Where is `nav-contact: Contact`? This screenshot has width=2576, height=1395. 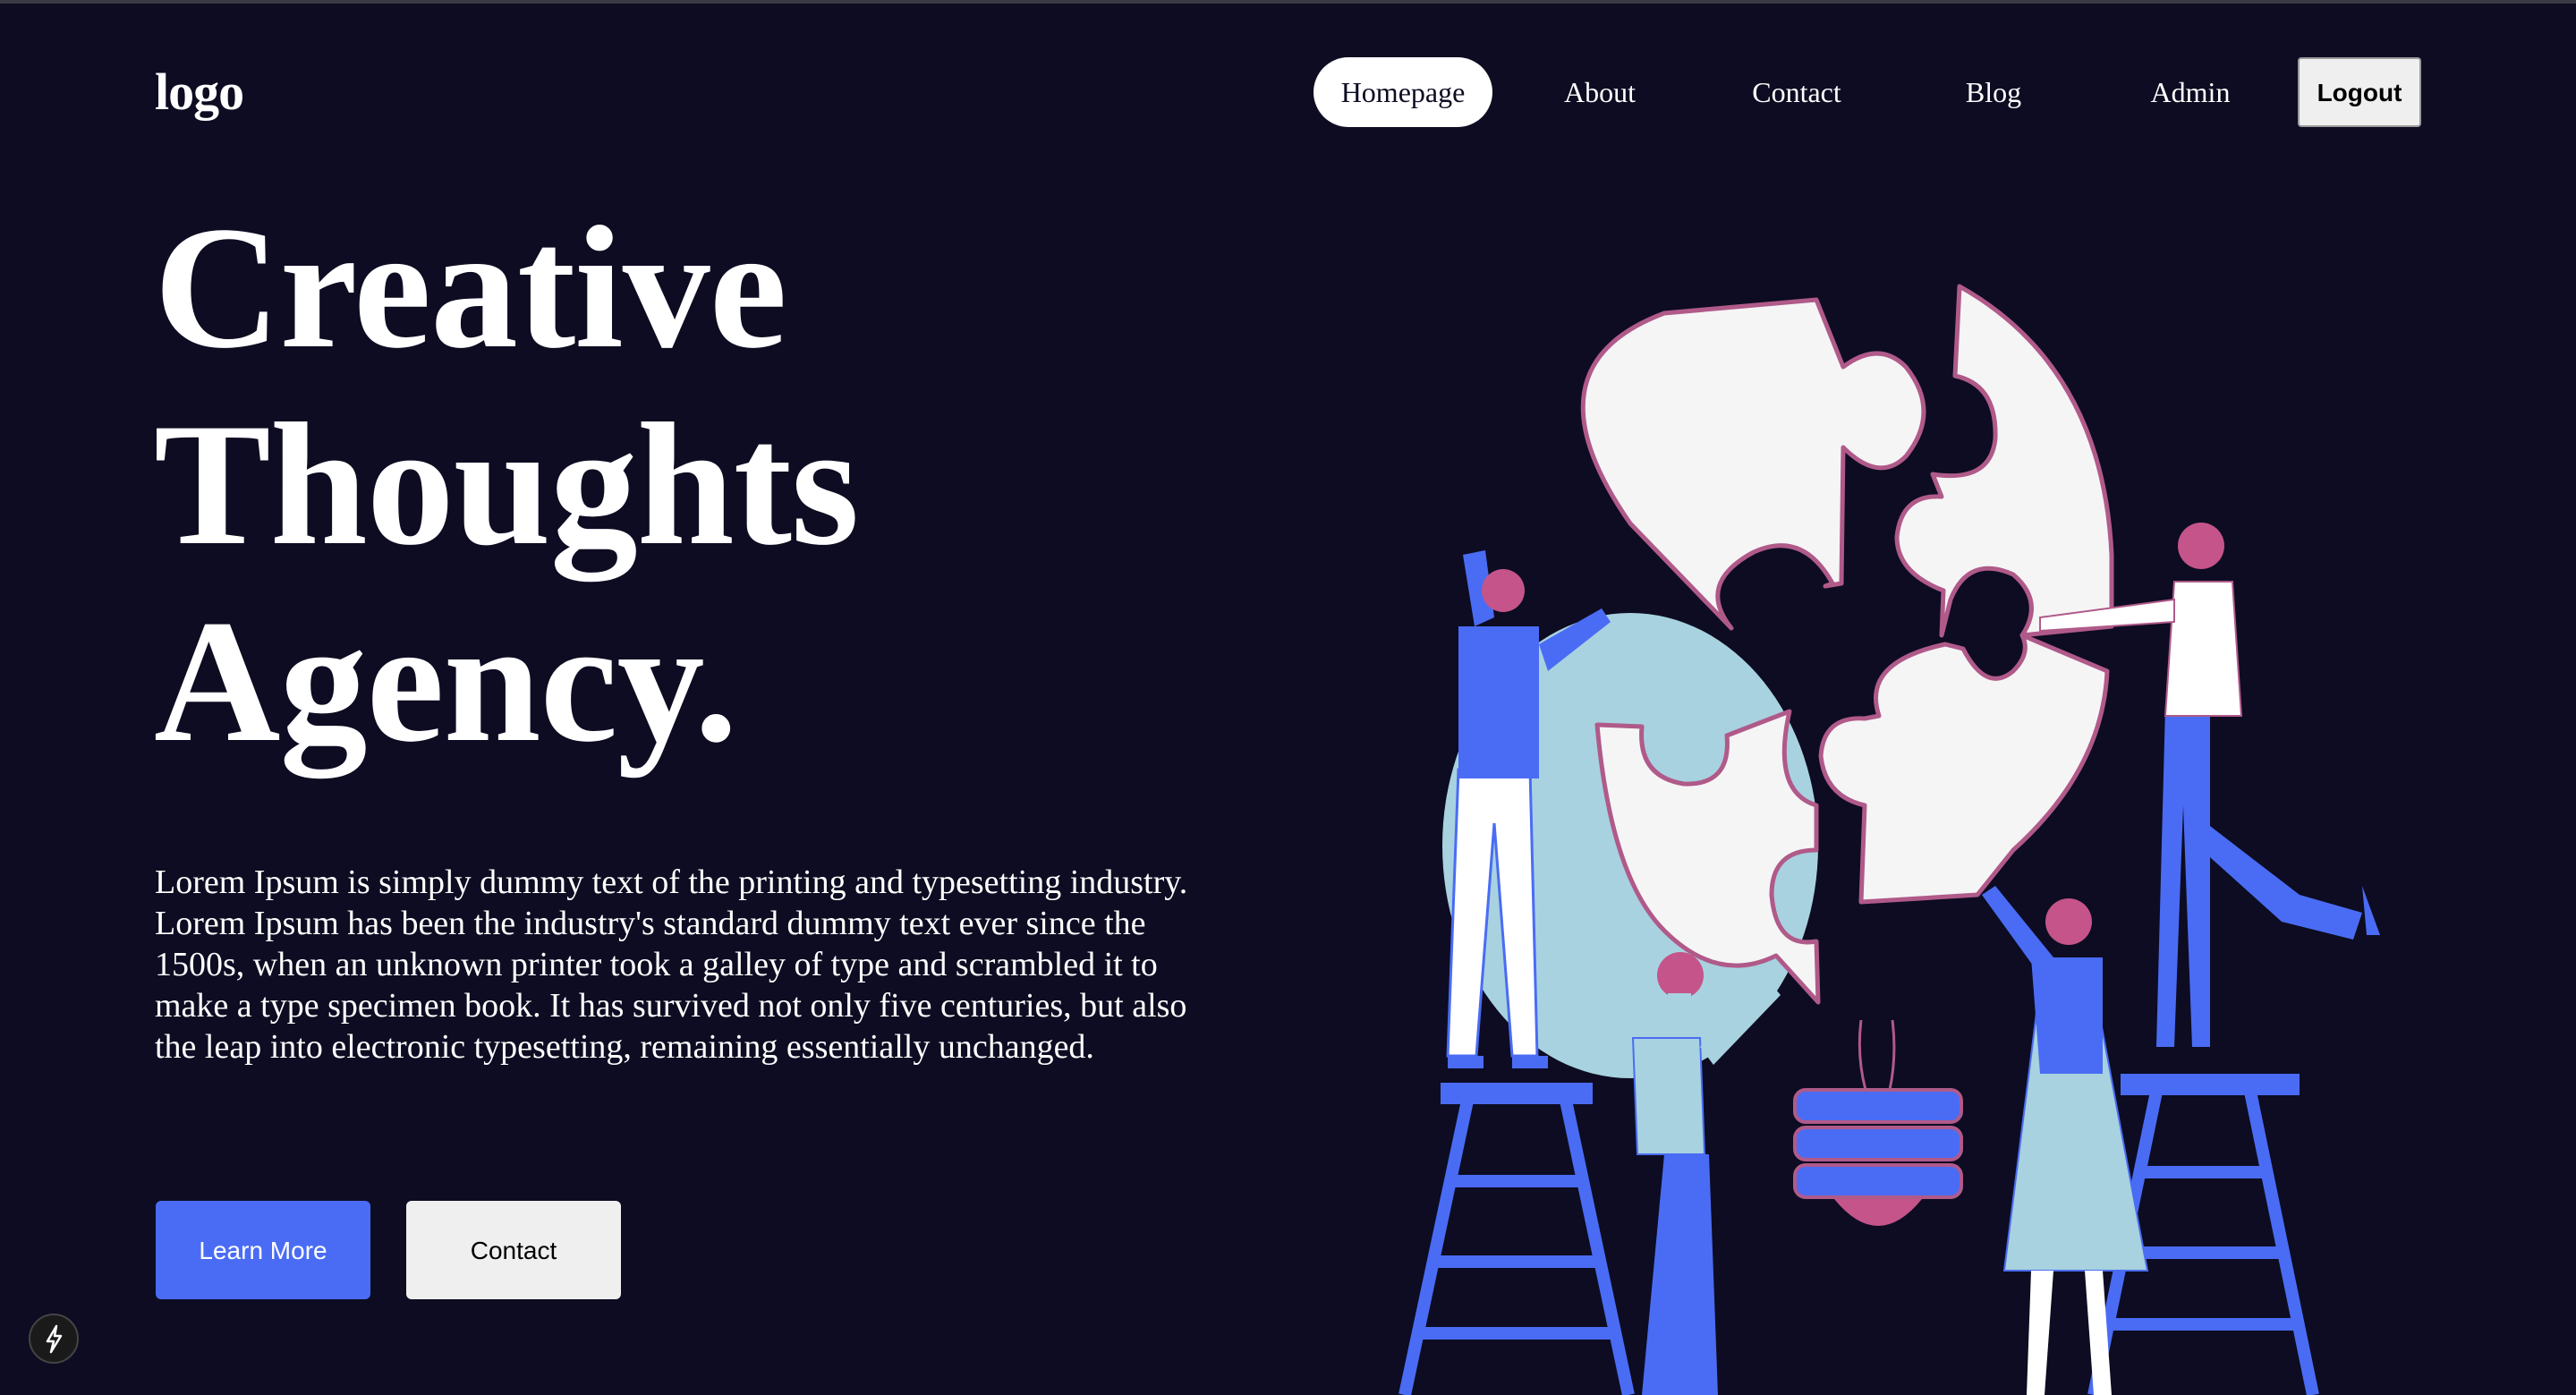 nav-contact: Contact is located at coordinates (1796, 92).